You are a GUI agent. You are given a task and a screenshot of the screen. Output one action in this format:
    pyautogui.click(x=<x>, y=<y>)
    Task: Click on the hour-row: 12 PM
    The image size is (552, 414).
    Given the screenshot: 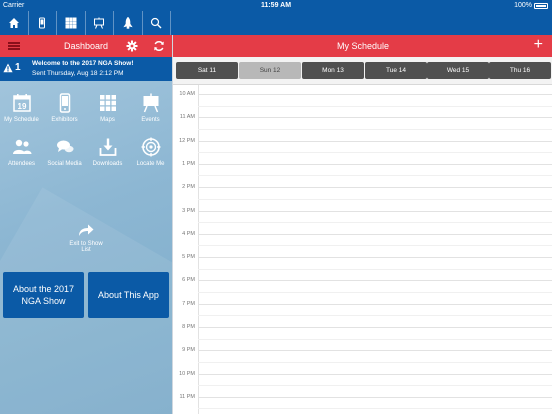 What is the action you would take?
    pyautogui.click(x=362, y=150)
    